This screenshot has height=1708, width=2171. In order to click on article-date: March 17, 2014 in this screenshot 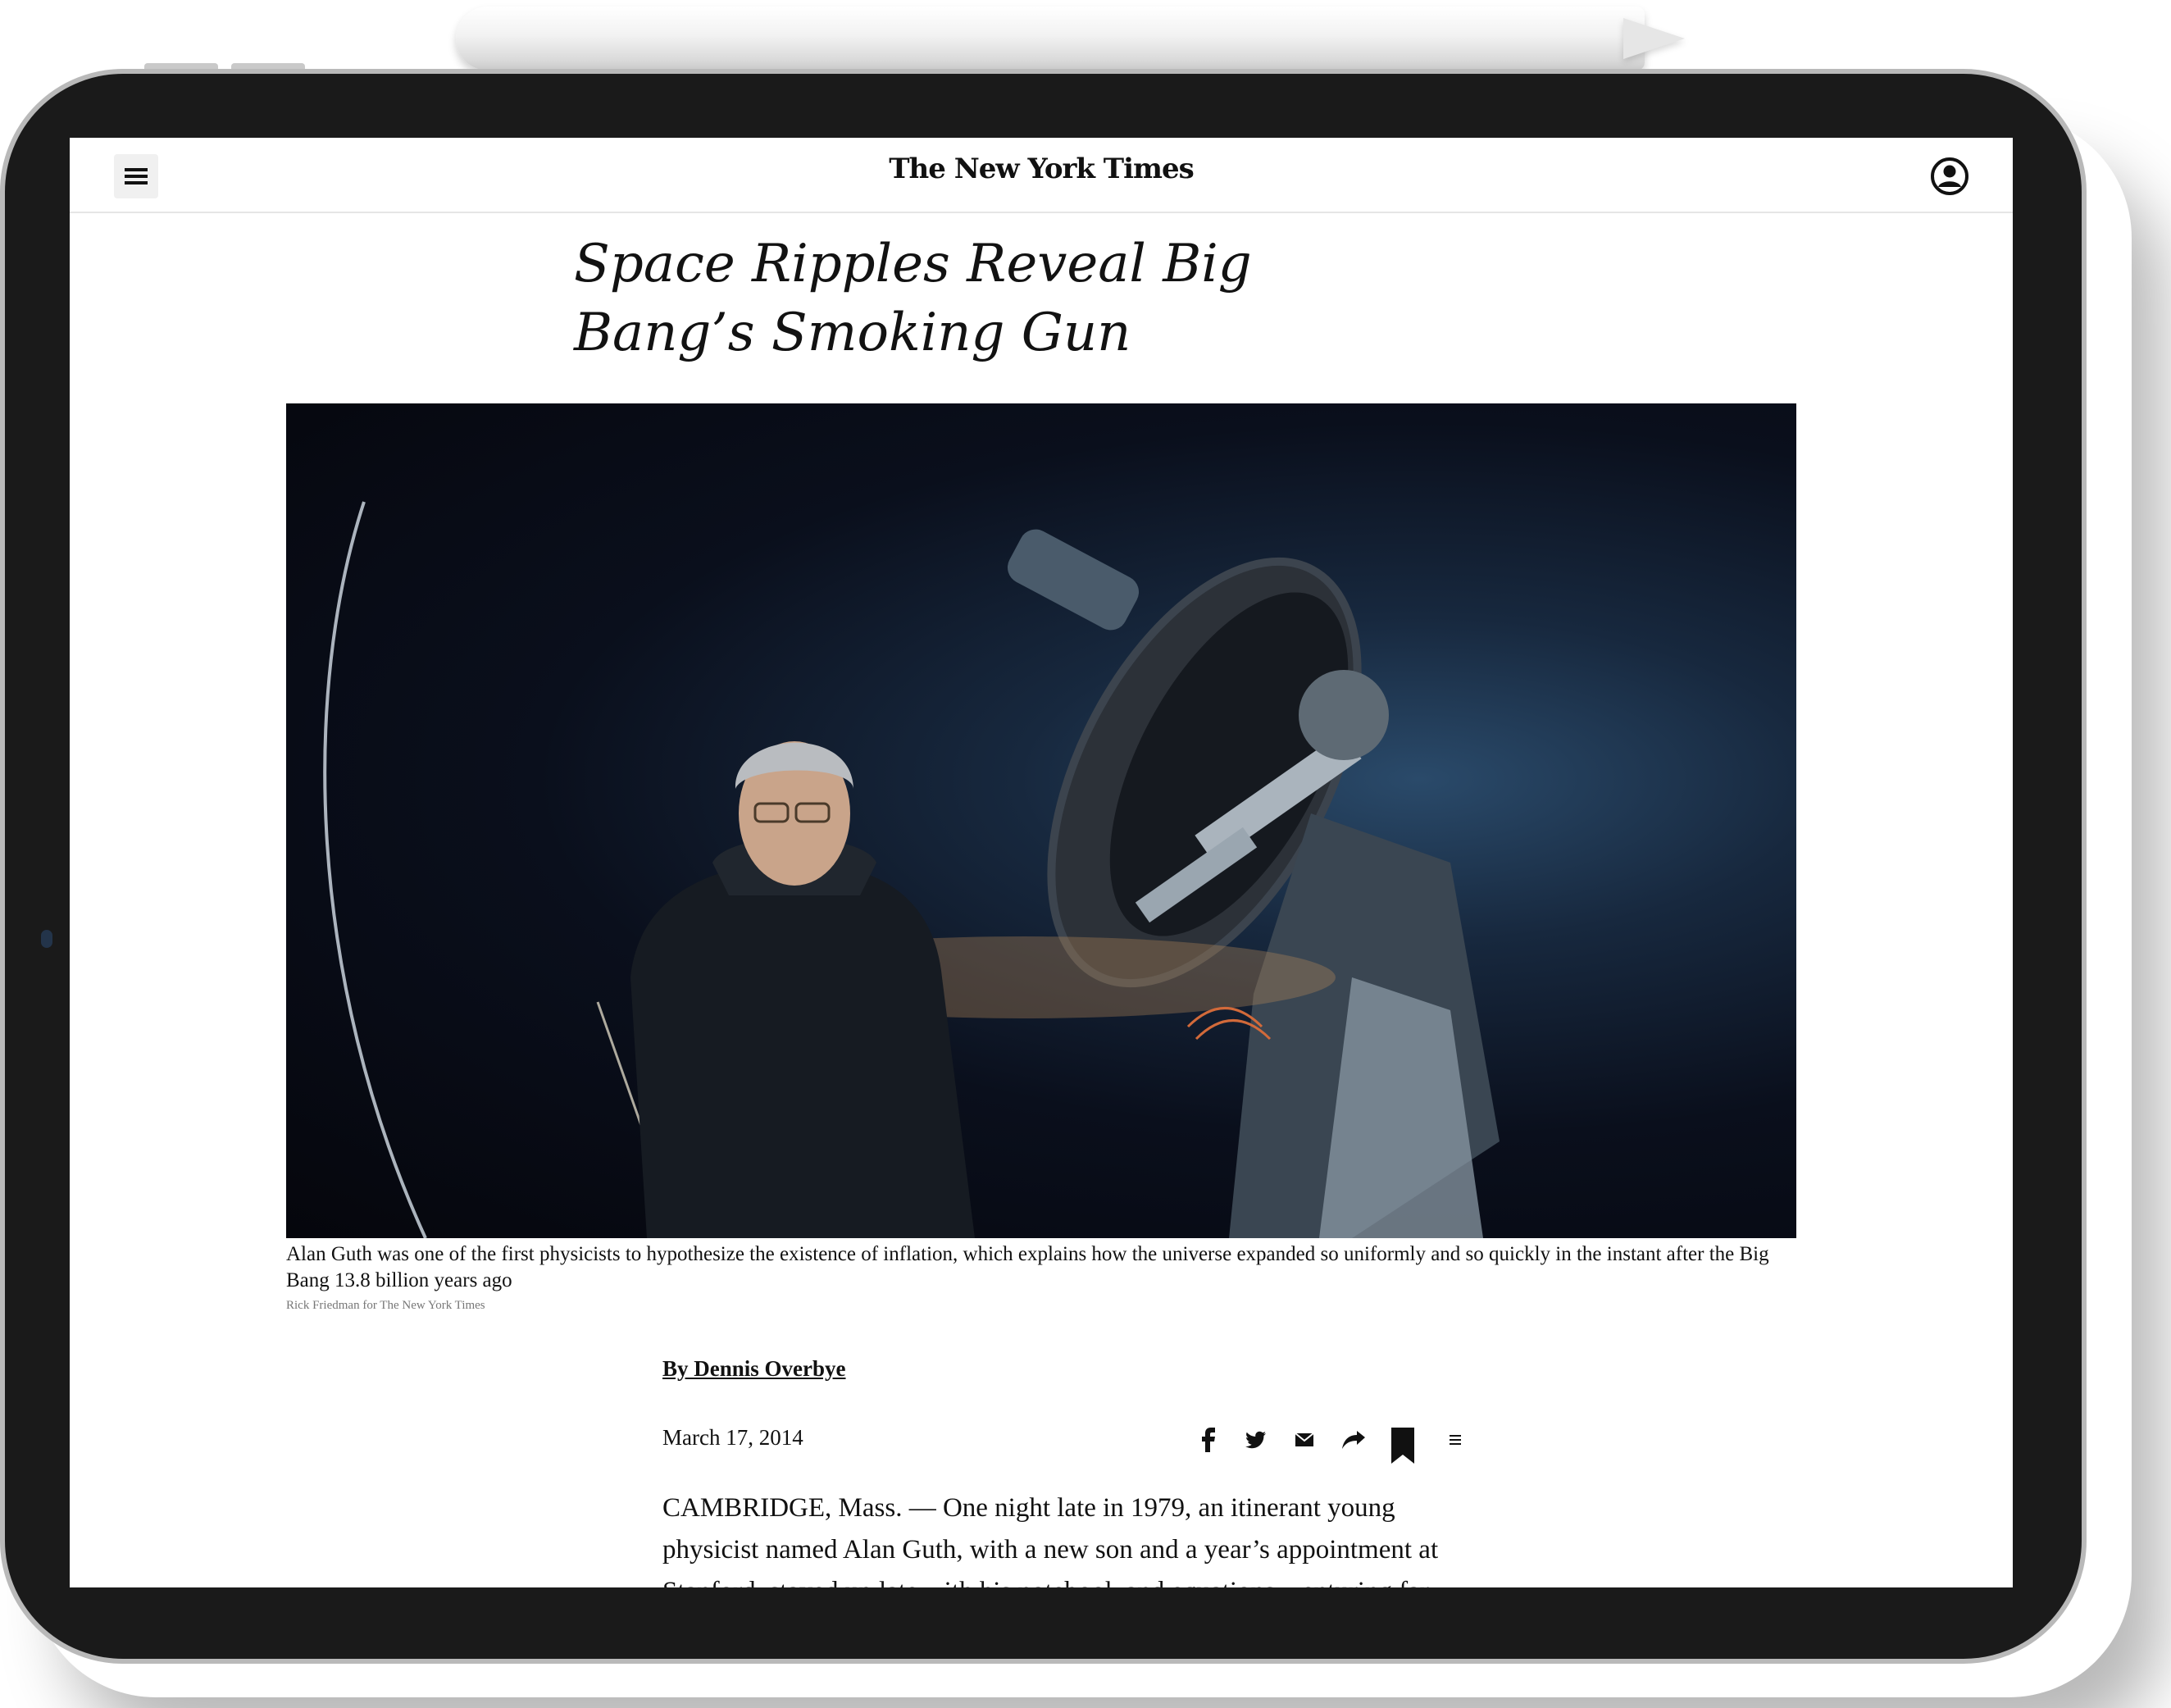, I will do `click(733, 1437)`.